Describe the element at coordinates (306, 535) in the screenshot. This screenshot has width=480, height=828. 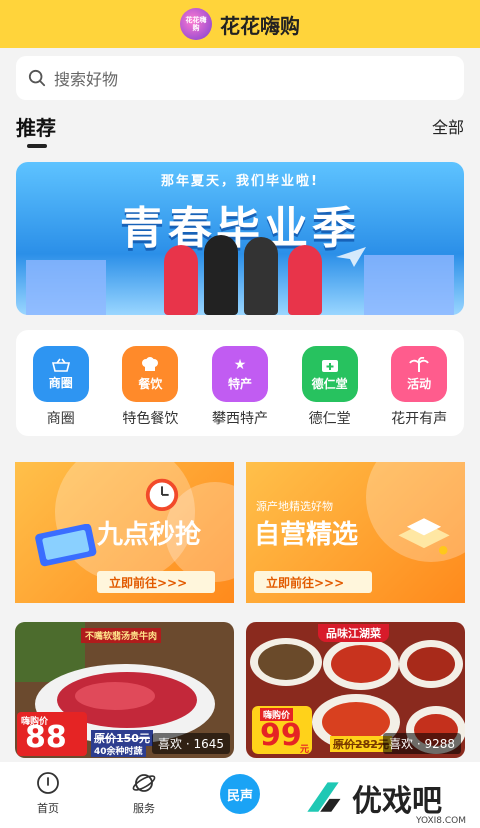
I see `promo-title: 自营精选` at that location.